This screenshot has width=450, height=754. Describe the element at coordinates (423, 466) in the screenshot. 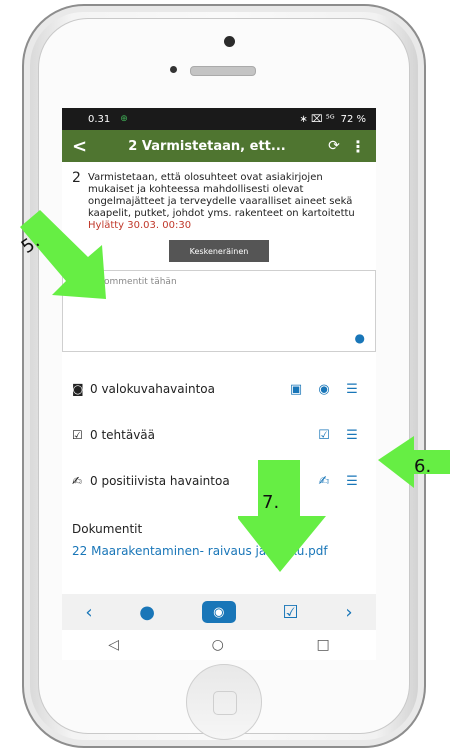

I see `callout-label-6: 6.` at that location.